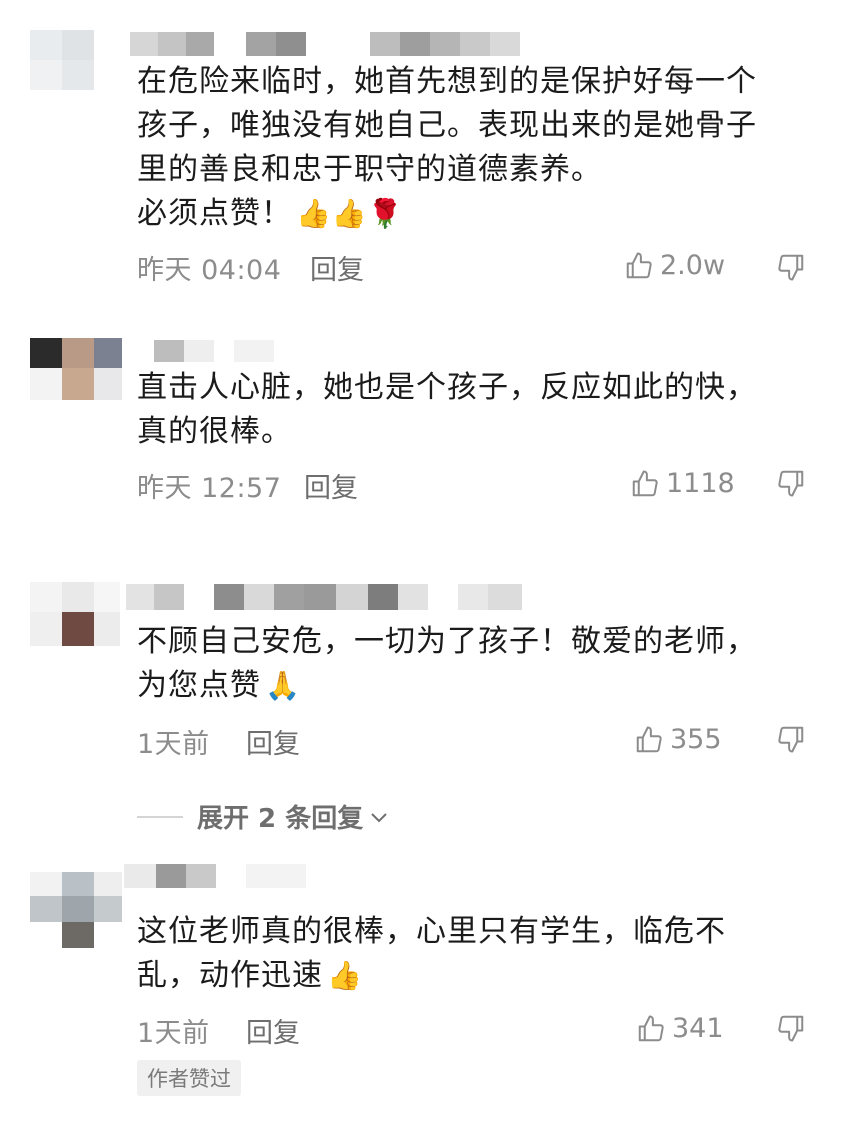  I want to click on emoji: 👍, so click(345, 975).